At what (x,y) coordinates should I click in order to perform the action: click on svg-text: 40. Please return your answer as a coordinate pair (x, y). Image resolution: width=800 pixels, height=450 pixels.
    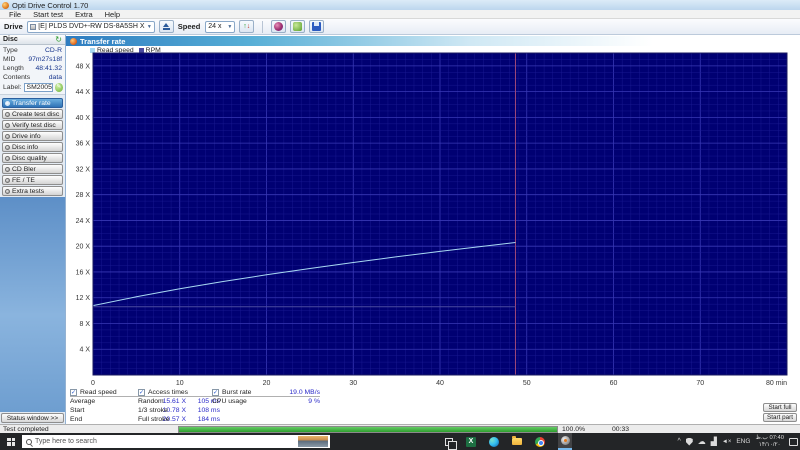
    Looking at the image, I should click on (440, 383).